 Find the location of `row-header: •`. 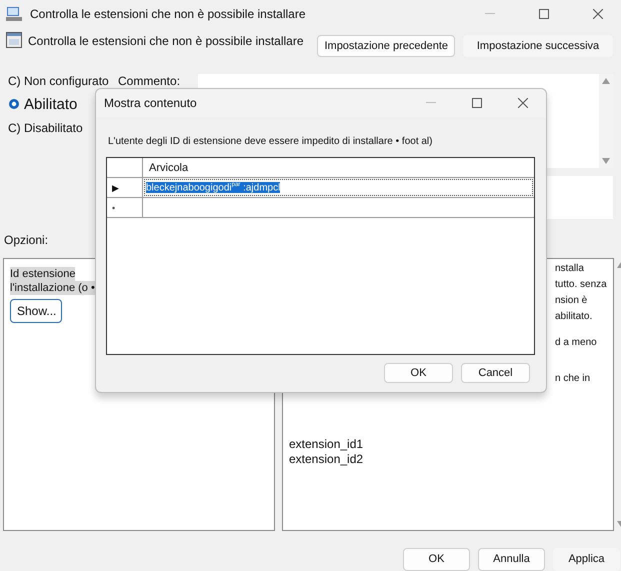

row-header: • is located at coordinates (125, 207).